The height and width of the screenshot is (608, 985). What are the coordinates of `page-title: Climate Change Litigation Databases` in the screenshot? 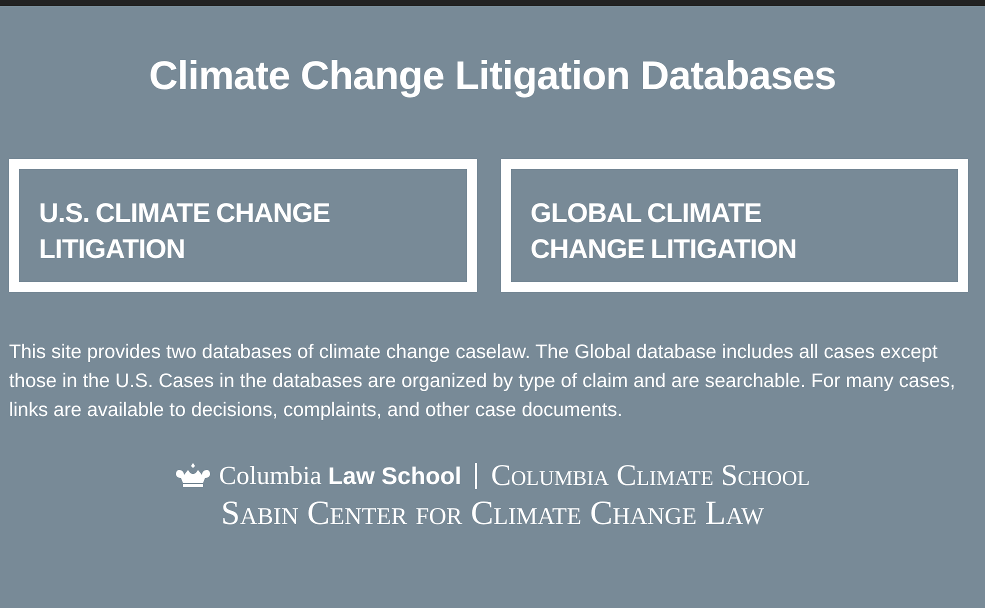 It's located at (493, 76).